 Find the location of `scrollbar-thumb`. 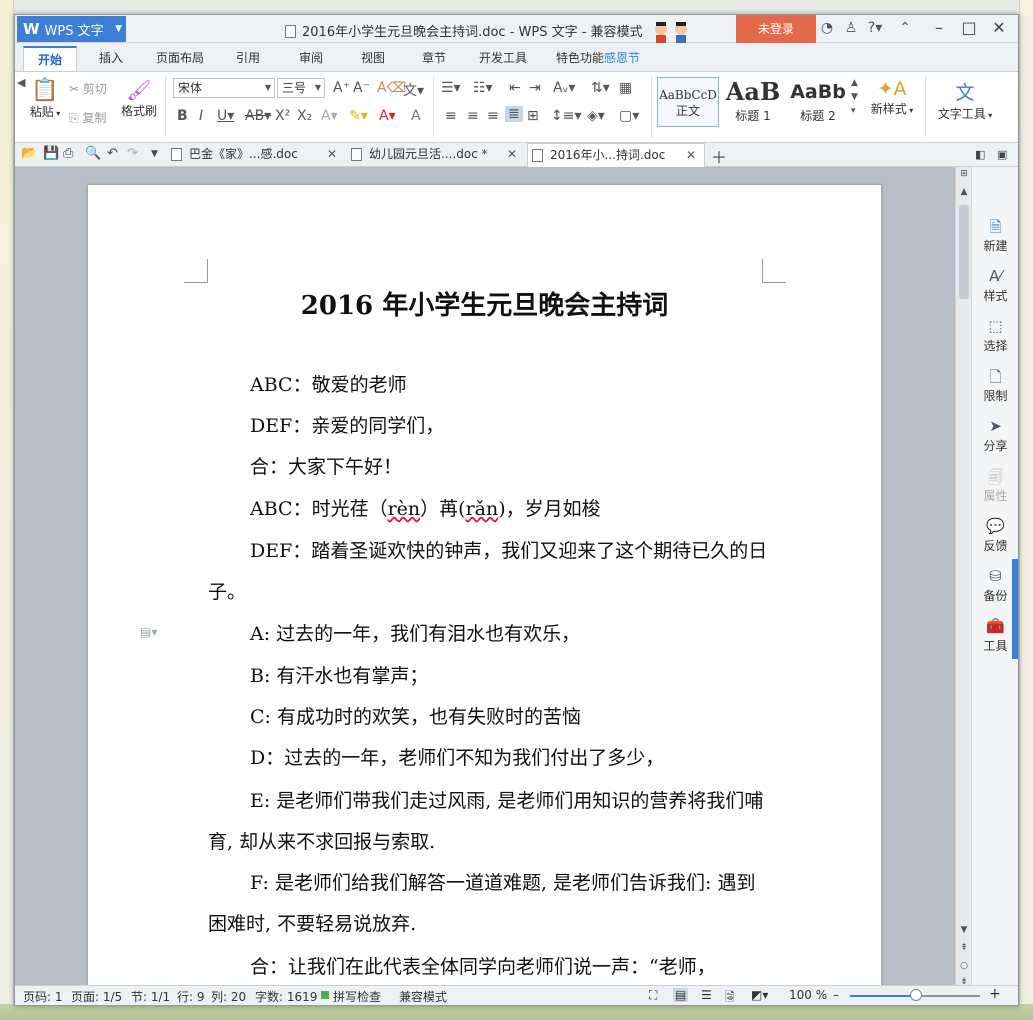

scrollbar-thumb is located at coordinates (964, 252).